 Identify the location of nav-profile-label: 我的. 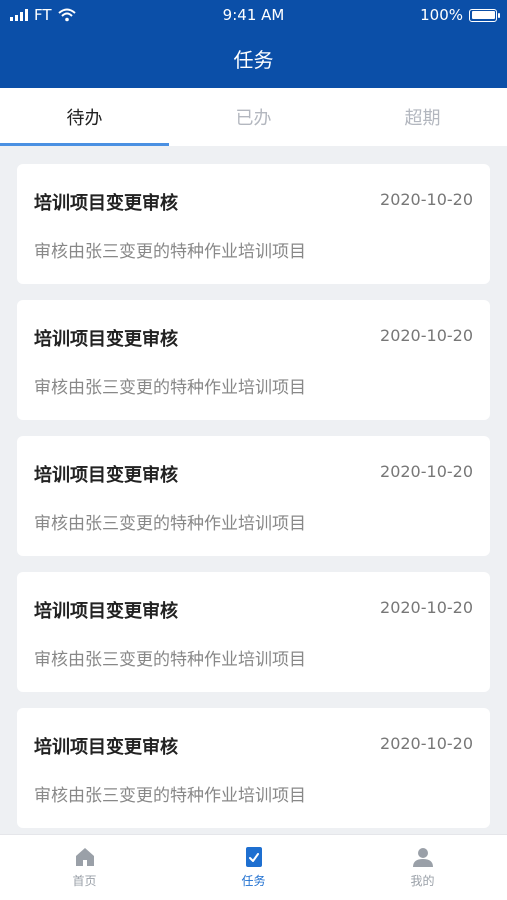
(422, 881).